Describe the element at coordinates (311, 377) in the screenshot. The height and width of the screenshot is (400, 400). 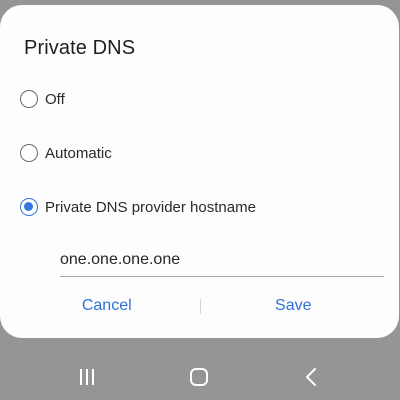
I see `back-icon` at that location.